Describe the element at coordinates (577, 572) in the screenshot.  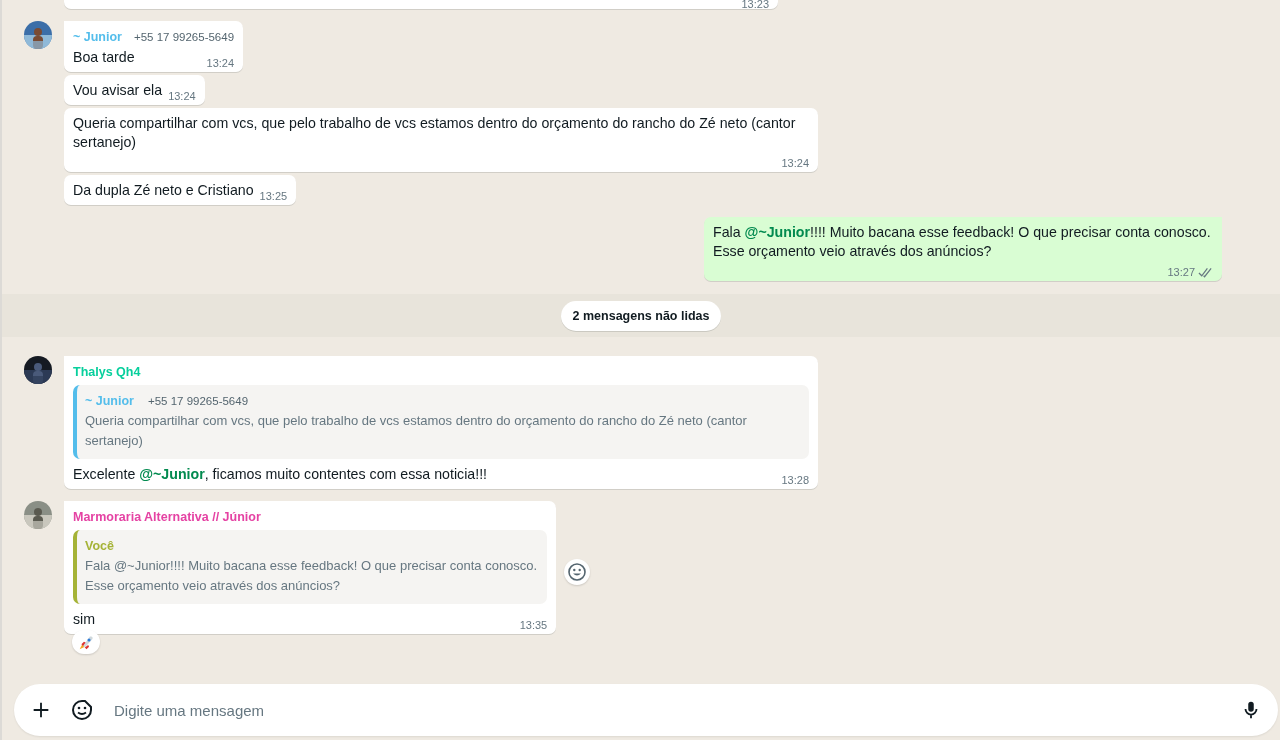
I see `emoji-button` at that location.